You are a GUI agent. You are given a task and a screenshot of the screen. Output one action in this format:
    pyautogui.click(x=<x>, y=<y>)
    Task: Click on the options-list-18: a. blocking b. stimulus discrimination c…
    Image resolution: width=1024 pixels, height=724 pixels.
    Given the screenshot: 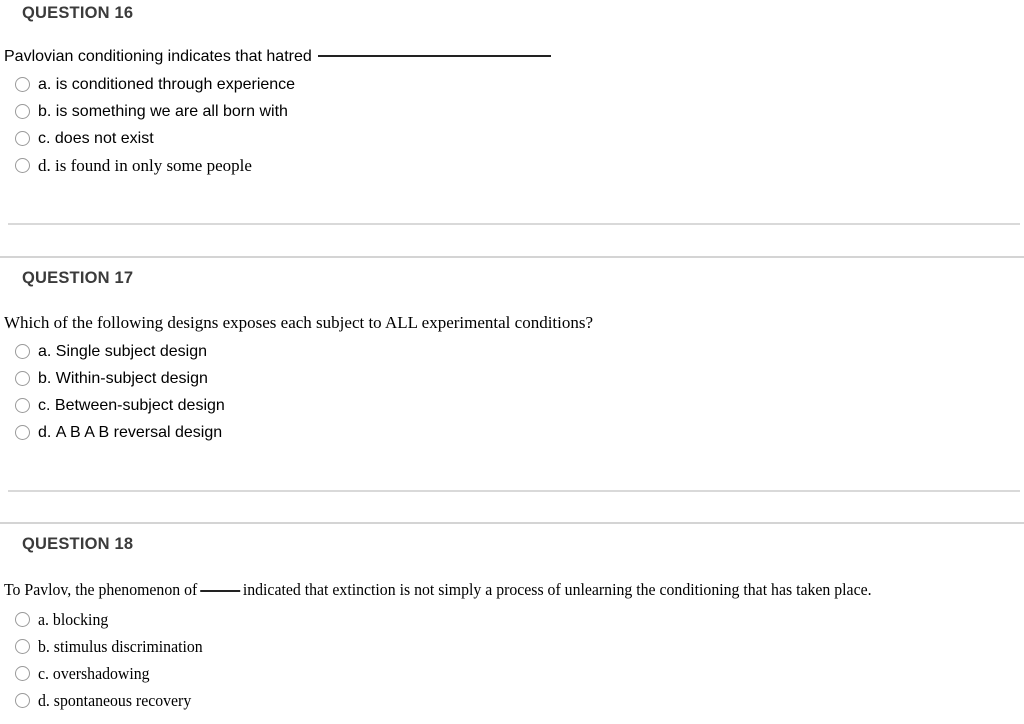 What is the action you would take?
    pyautogui.click(x=512, y=660)
    